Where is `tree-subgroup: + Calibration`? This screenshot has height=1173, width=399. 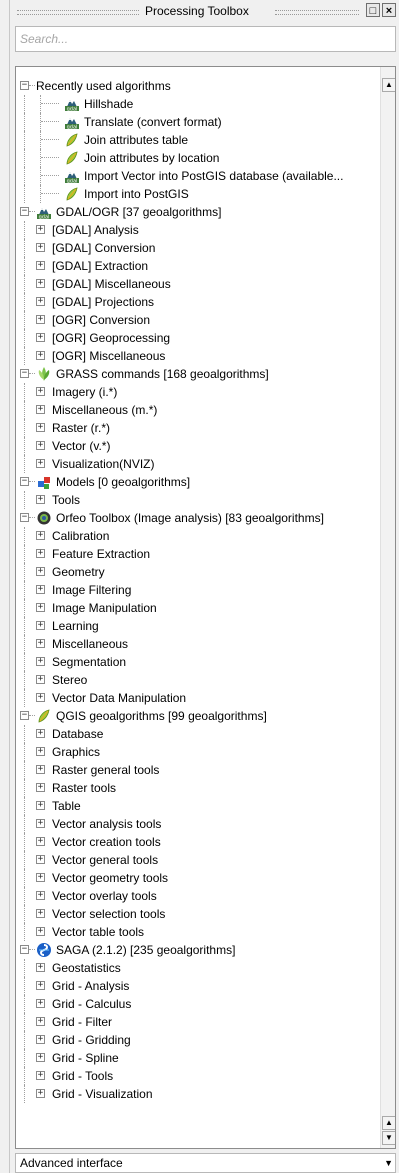 tree-subgroup: + Calibration is located at coordinates (198, 536).